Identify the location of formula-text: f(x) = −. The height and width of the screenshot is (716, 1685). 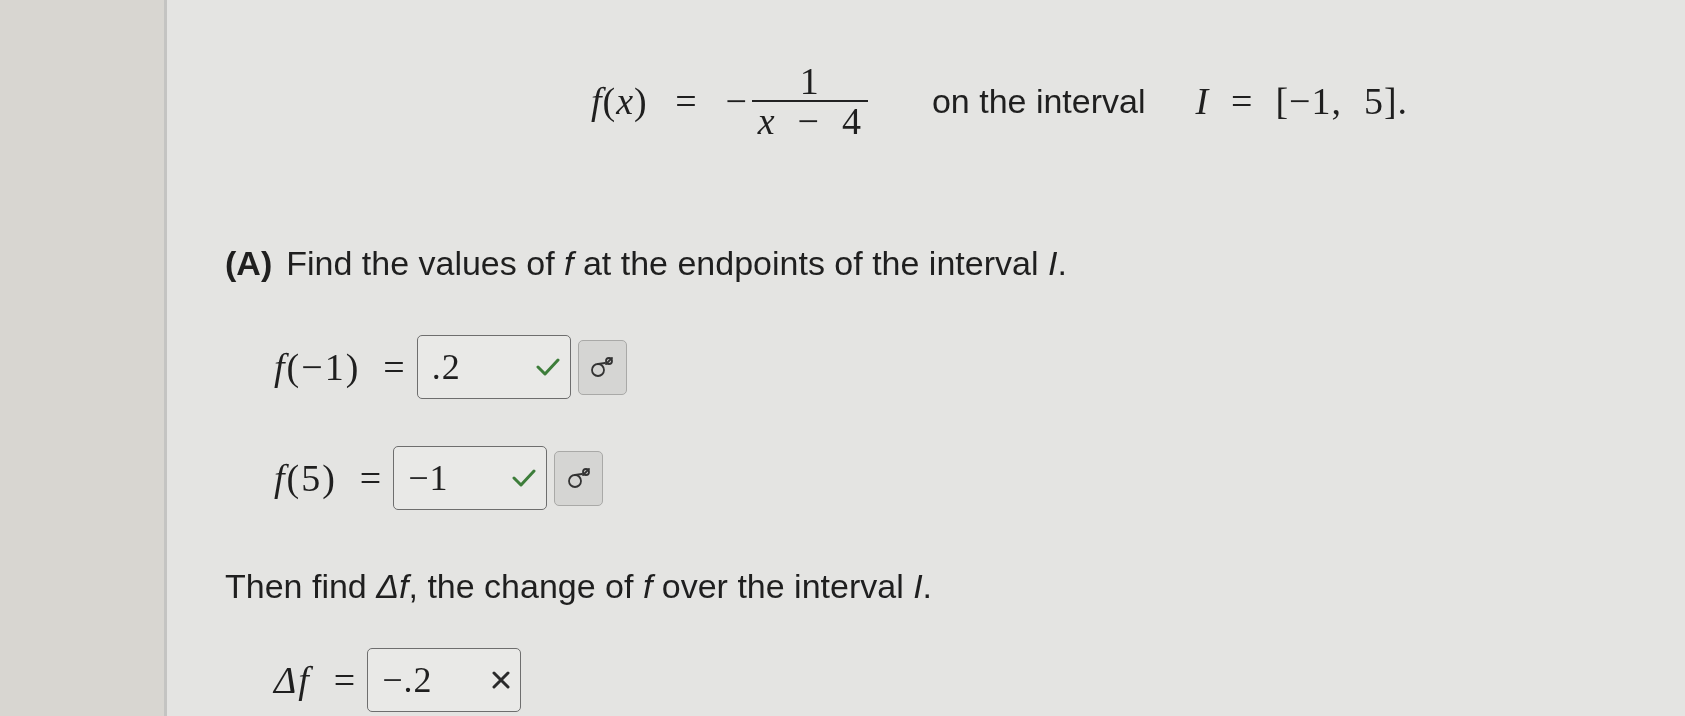
(669, 101).